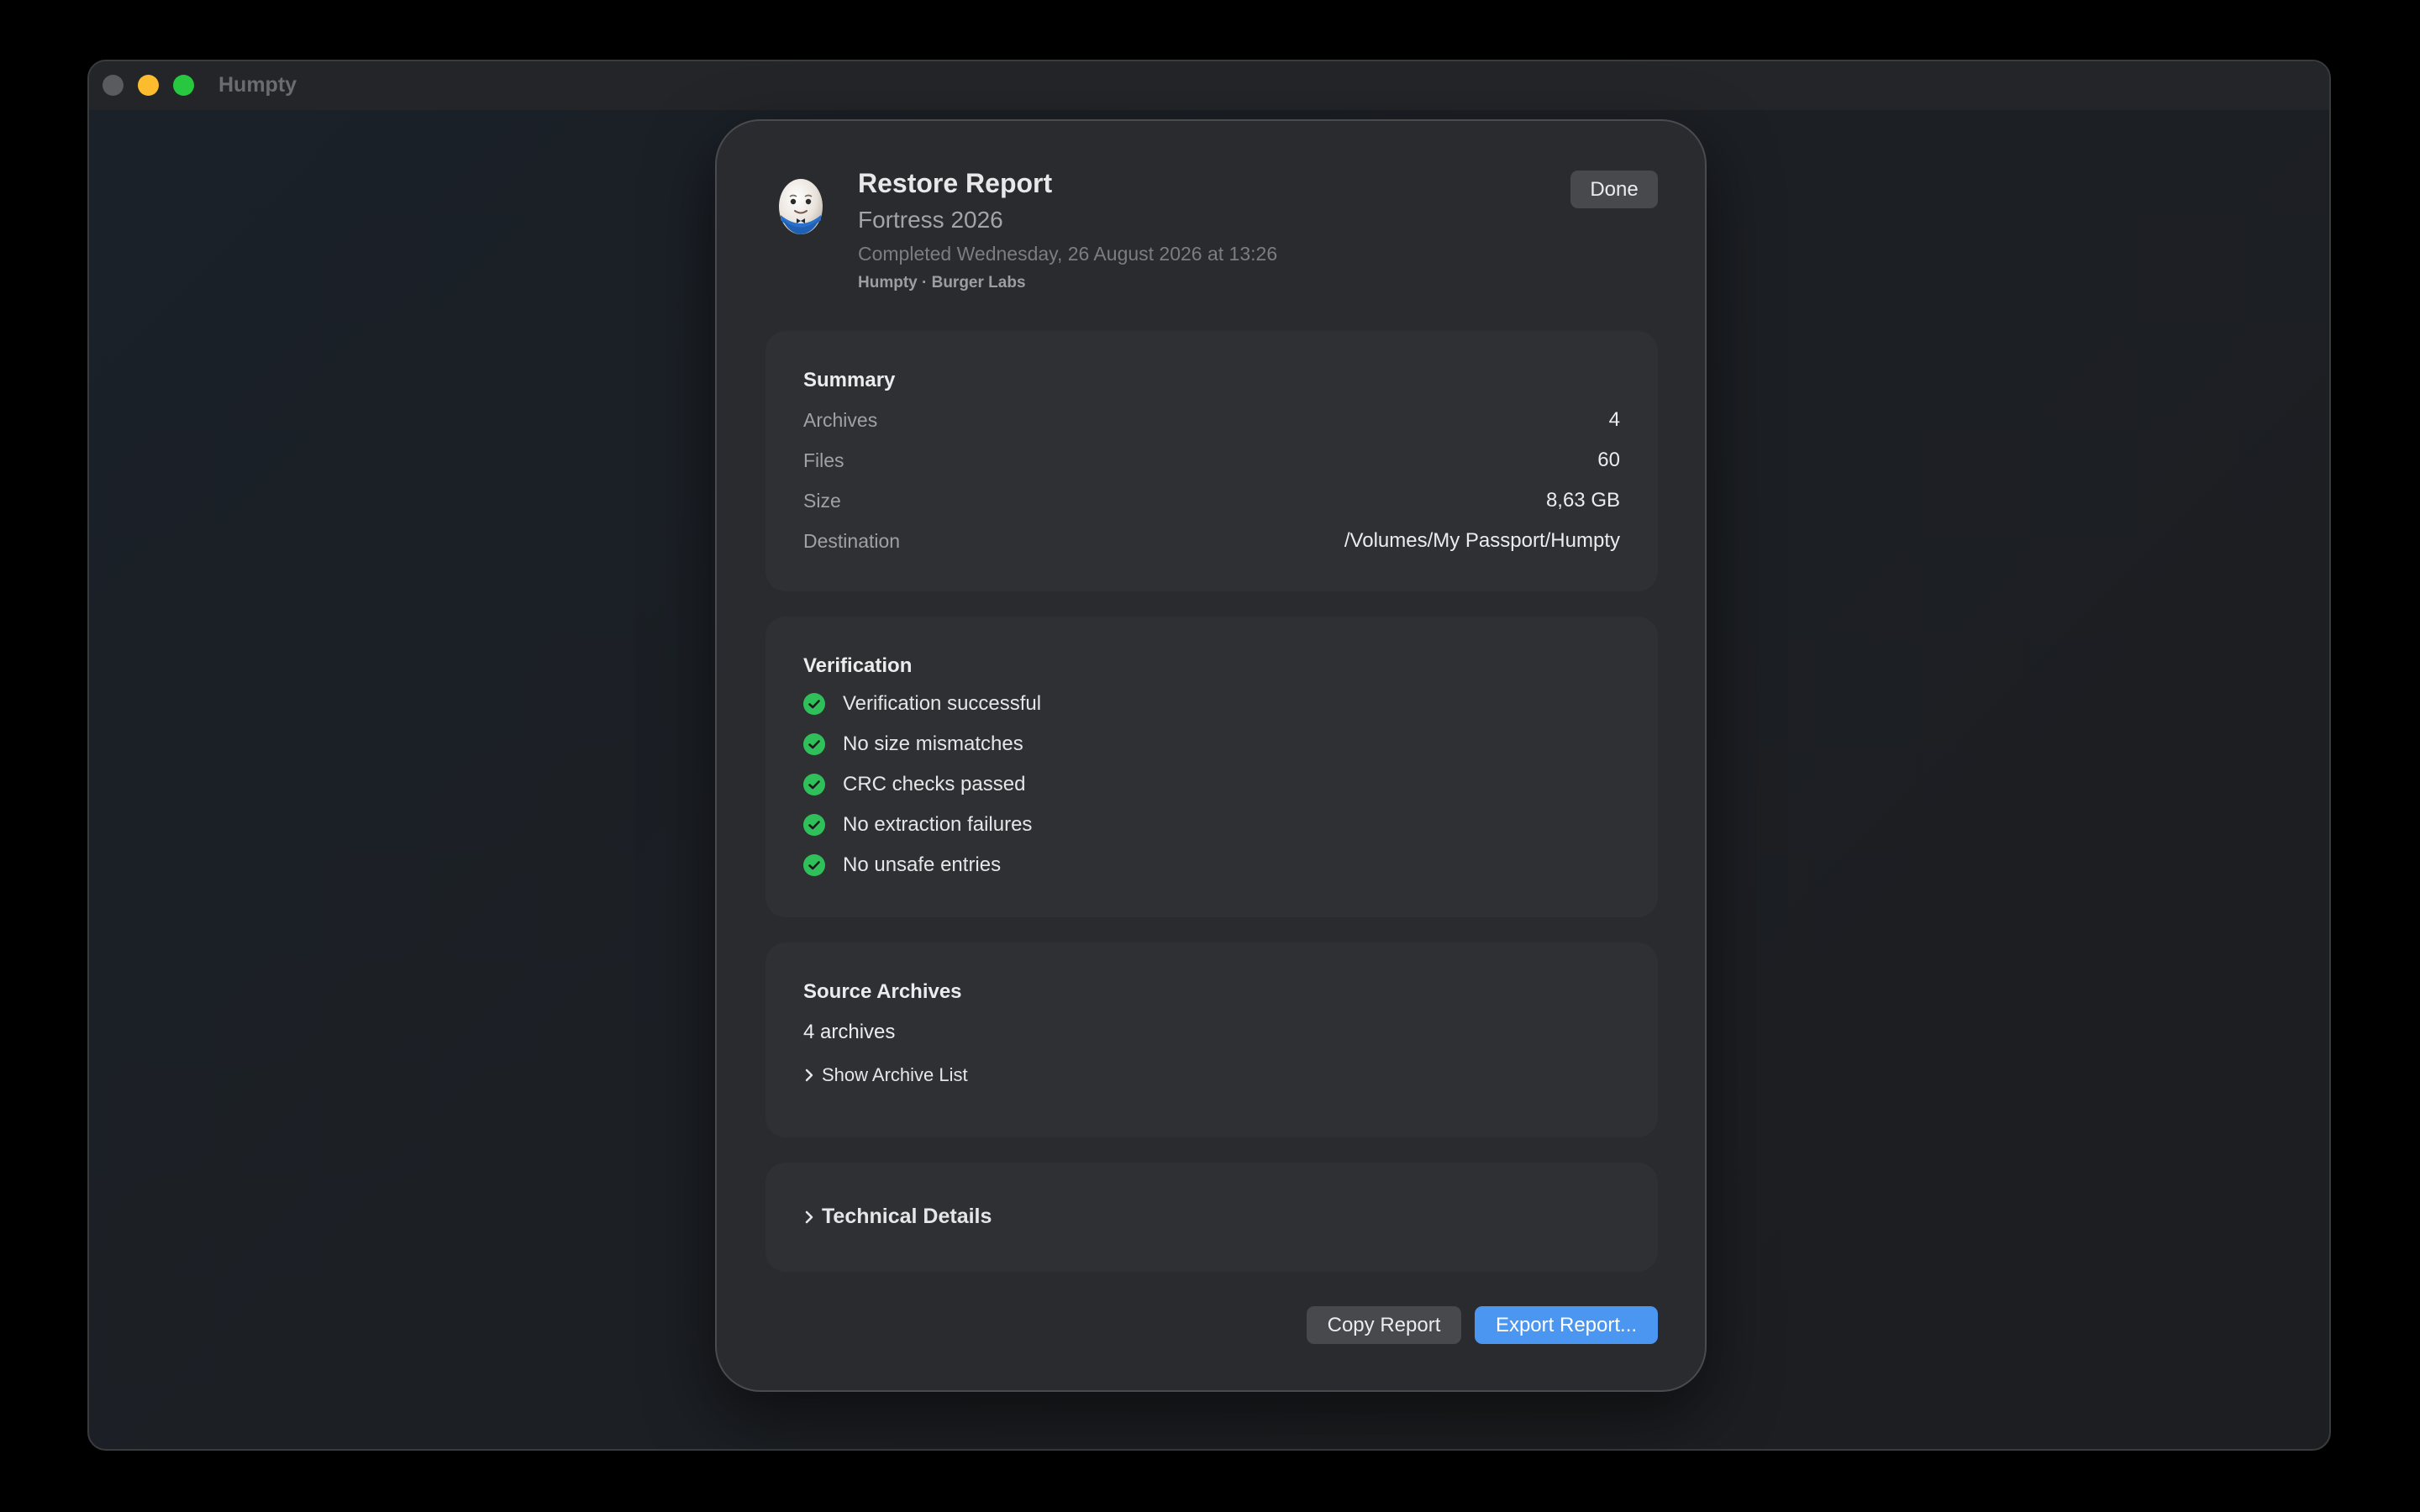  I want to click on summary-destination-label: Destination, so click(852, 541).